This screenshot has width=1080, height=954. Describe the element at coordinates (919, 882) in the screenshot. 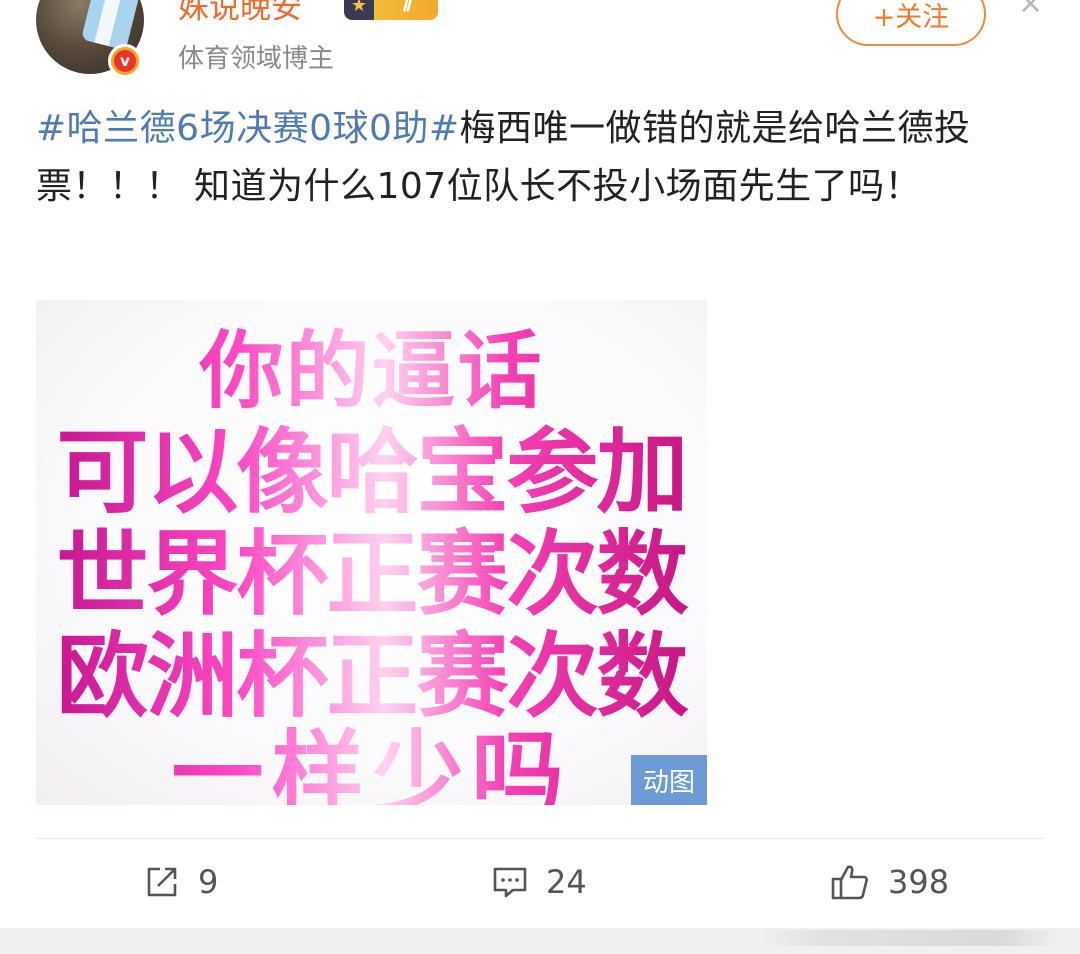

I see `like-count: 398` at that location.